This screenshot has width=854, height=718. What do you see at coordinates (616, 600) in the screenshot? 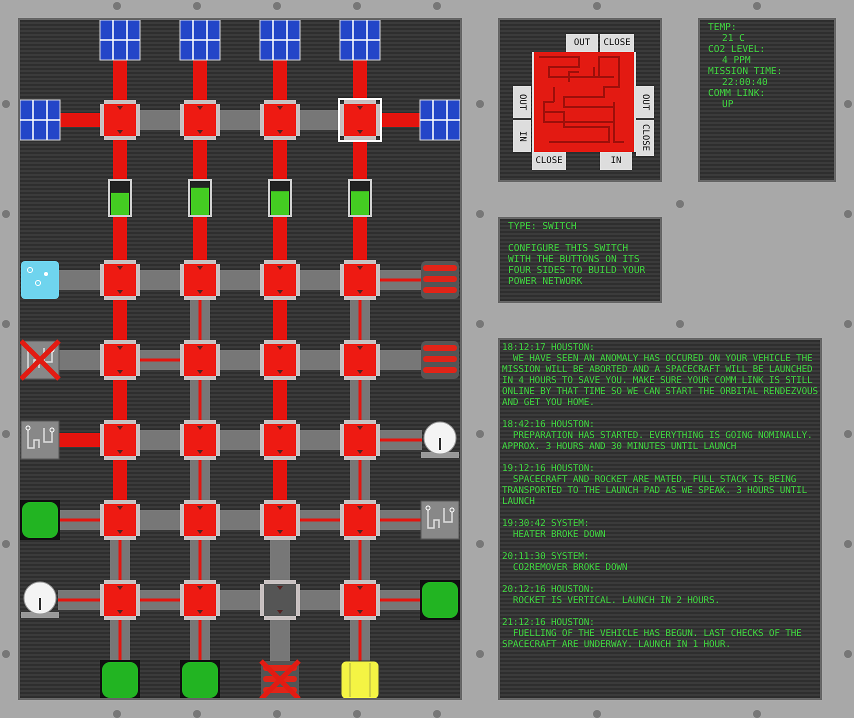
I see `log-message: ROCKET IS VERTICAL. LAUNCH IN 2 HOURS.` at bounding box center [616, 600].